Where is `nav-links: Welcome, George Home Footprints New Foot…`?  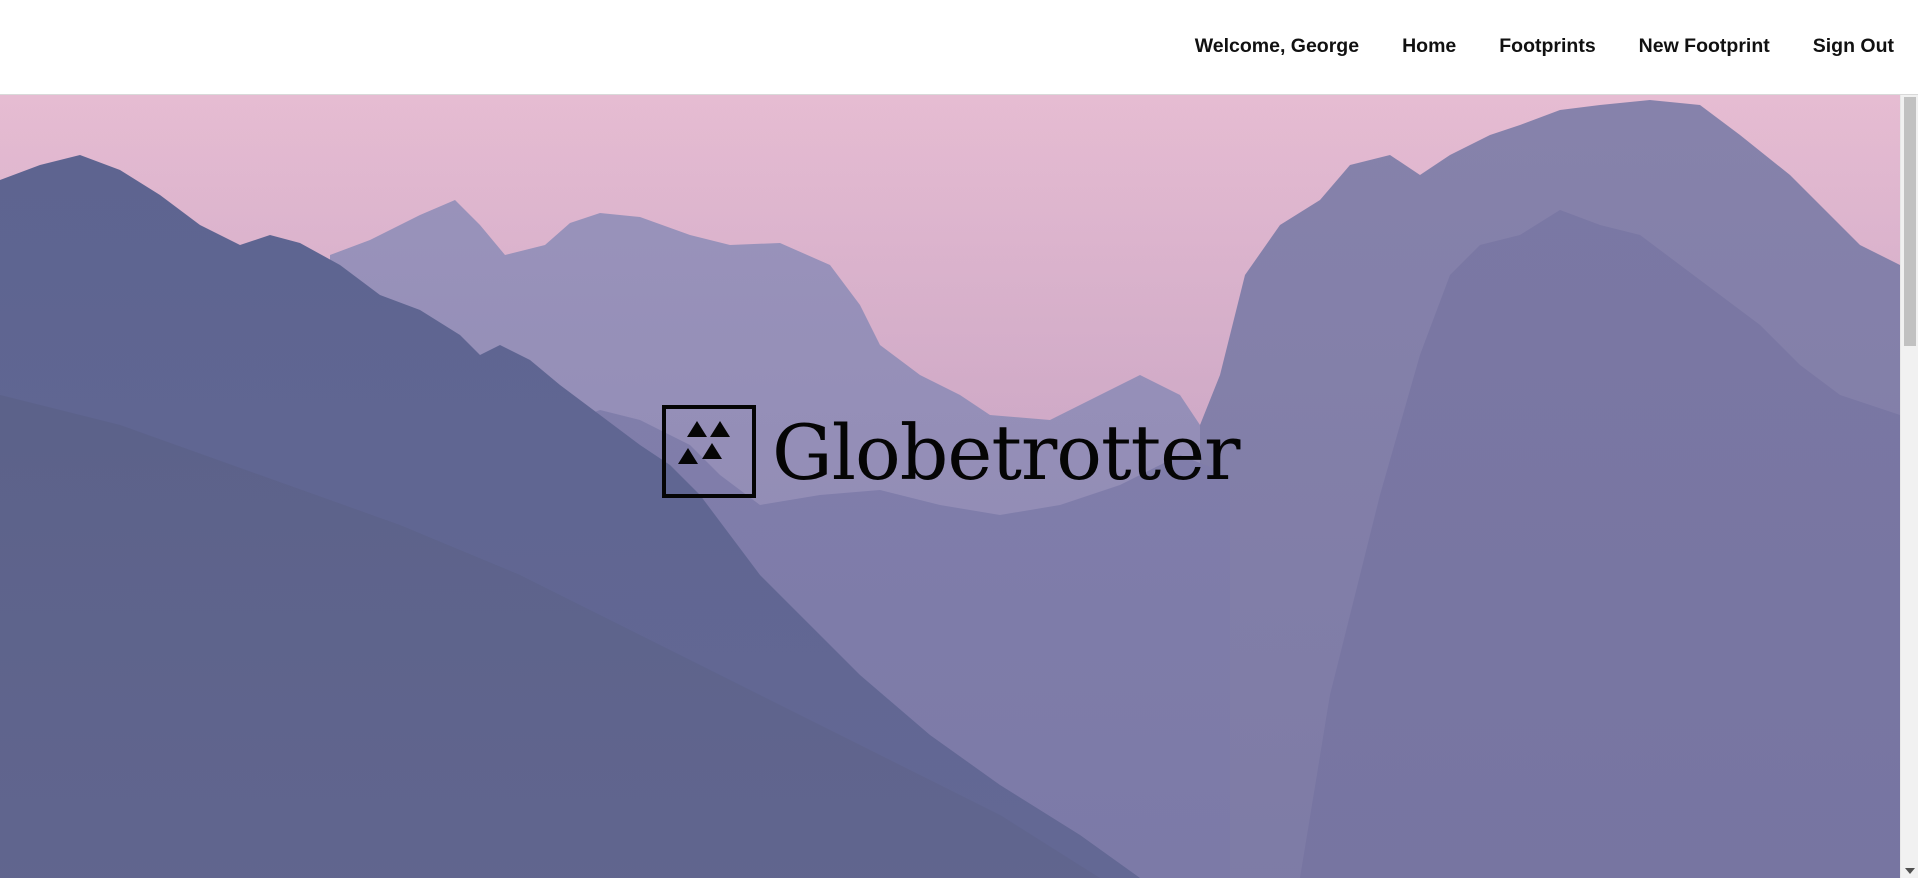
nav-links: Welcome, George Home Footprints New Foot… is located at coordinates (1544, 46).